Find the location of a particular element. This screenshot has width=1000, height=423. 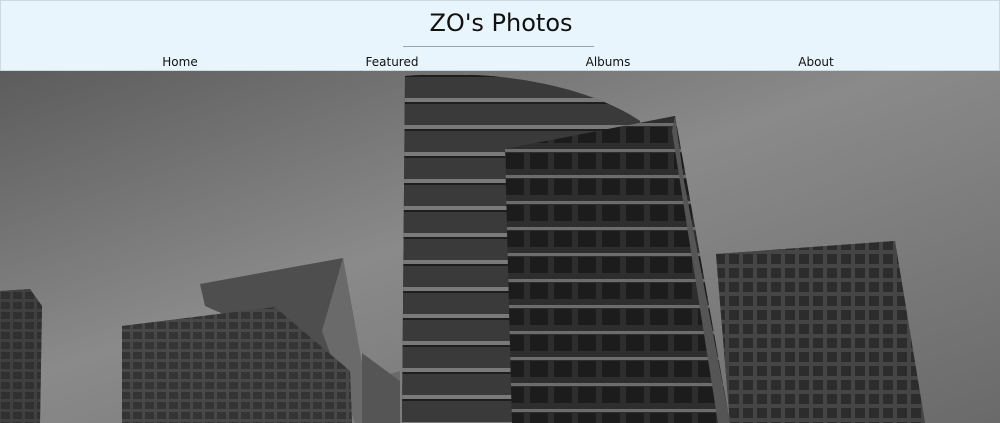

nav-home-link: Home is located at coordinates (179, 62).